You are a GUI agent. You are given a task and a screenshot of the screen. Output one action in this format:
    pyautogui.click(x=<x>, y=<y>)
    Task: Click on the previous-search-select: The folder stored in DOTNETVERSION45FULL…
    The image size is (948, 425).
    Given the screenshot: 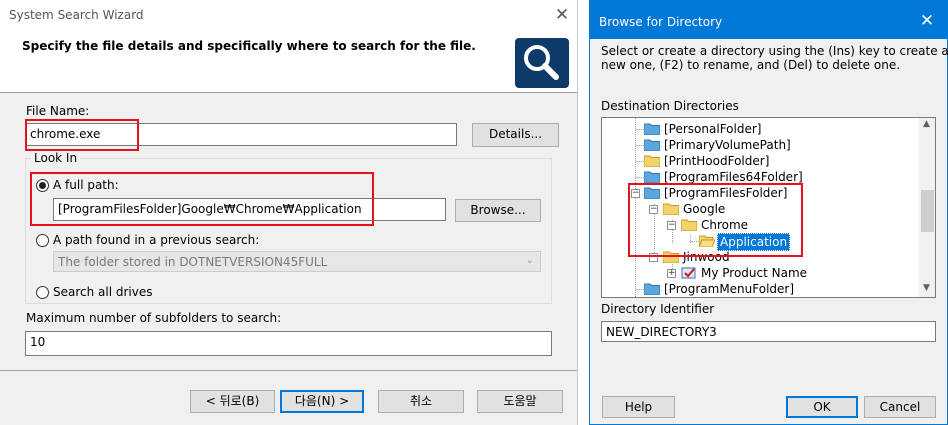 What is the action you would take?
    pyautogui.click(x=297, y=261)
    